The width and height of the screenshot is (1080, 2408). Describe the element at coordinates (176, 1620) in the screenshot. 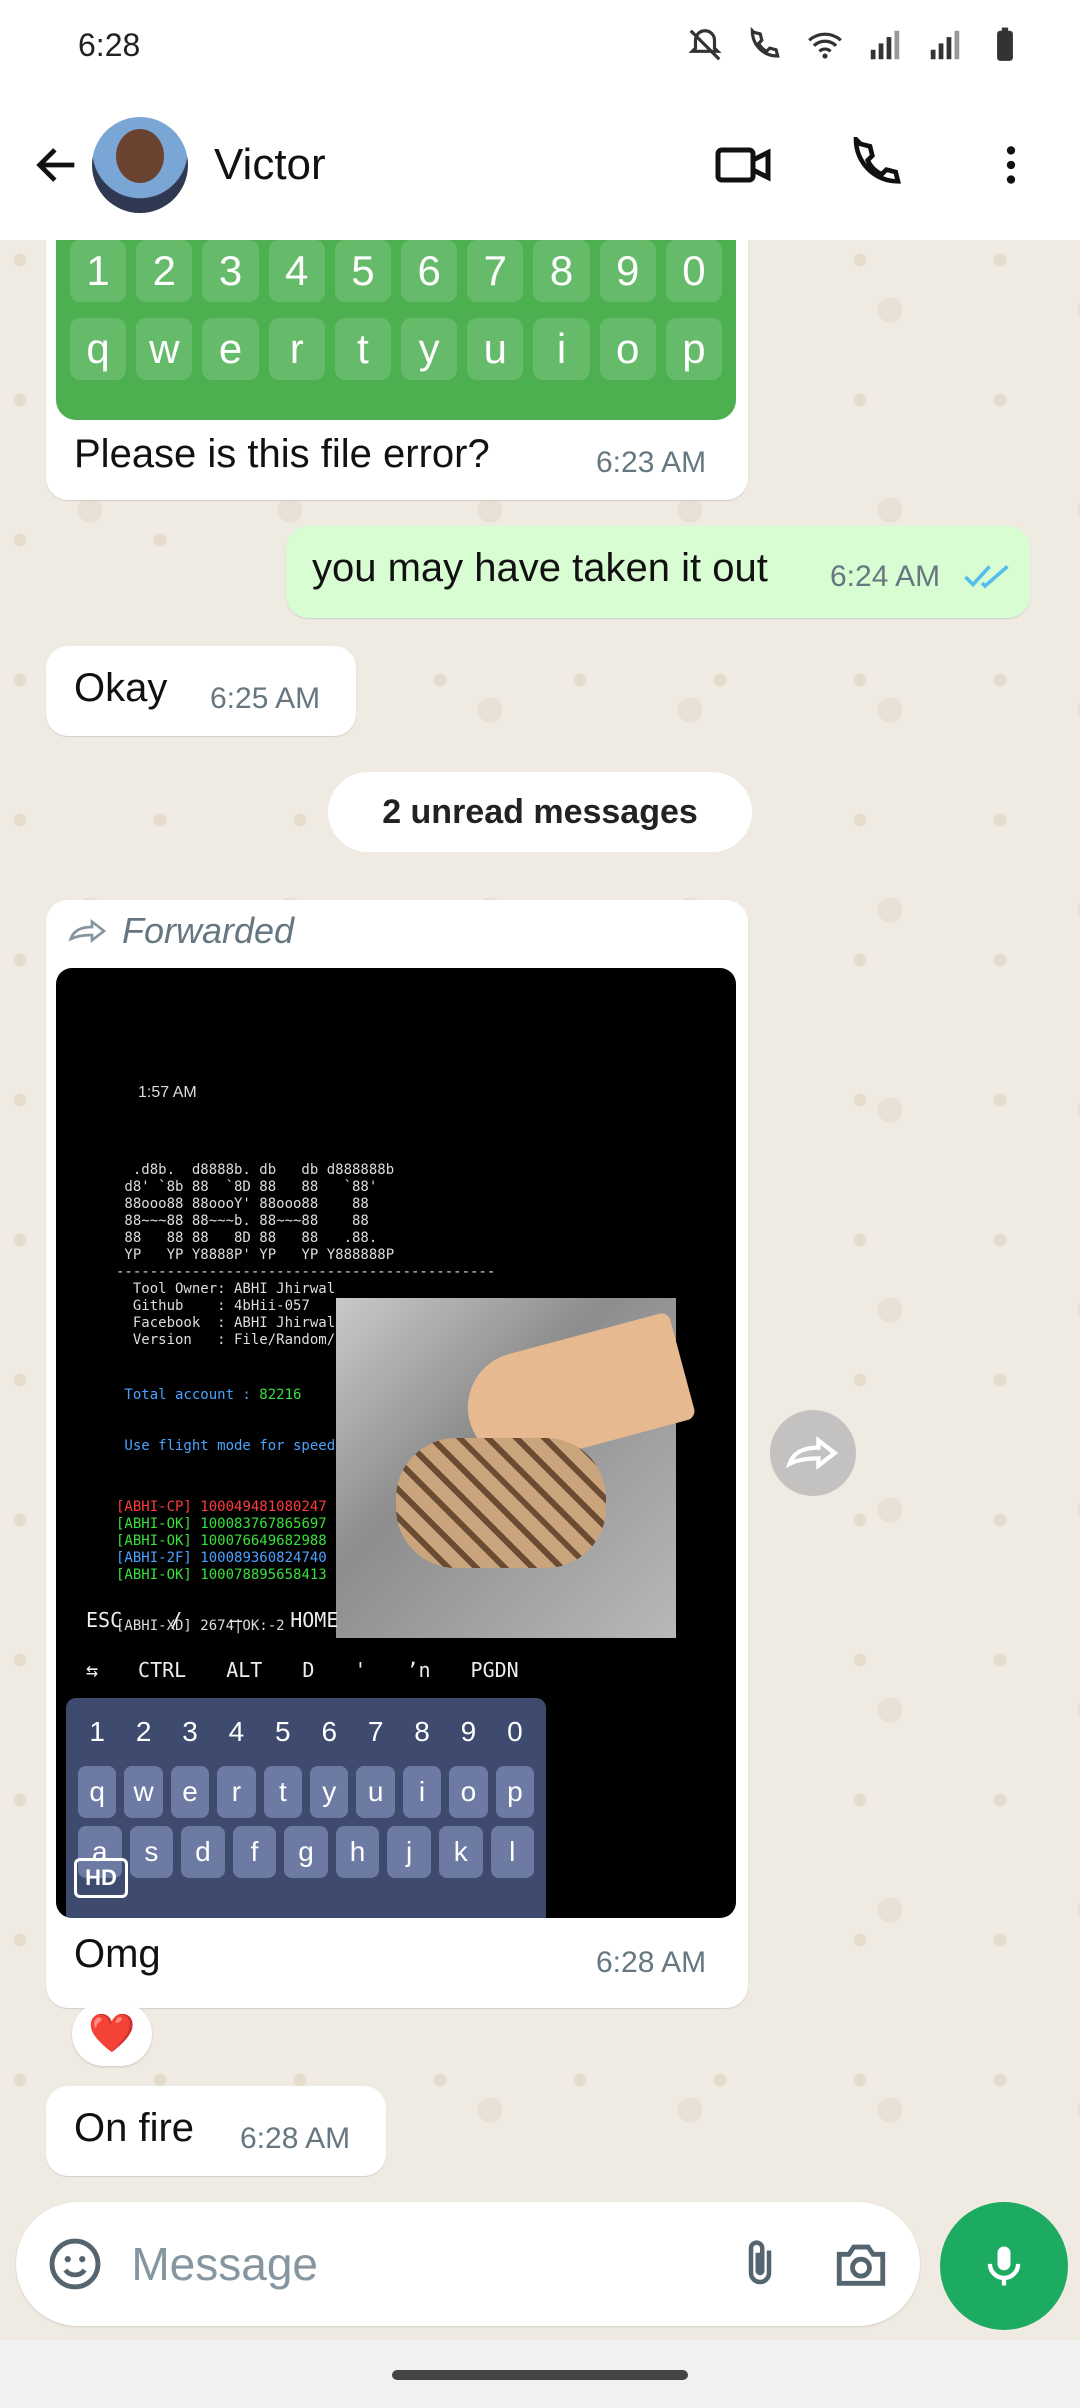

I see `terminal-key: /` at that location.